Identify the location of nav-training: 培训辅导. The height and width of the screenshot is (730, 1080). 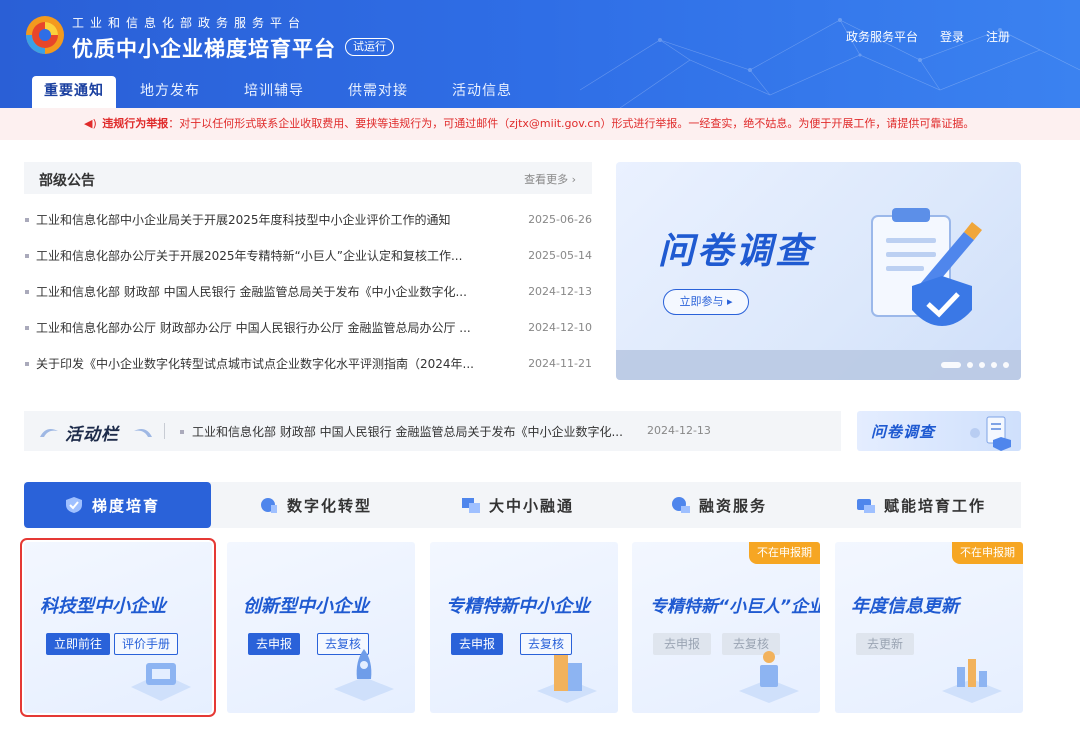
(274, 92).